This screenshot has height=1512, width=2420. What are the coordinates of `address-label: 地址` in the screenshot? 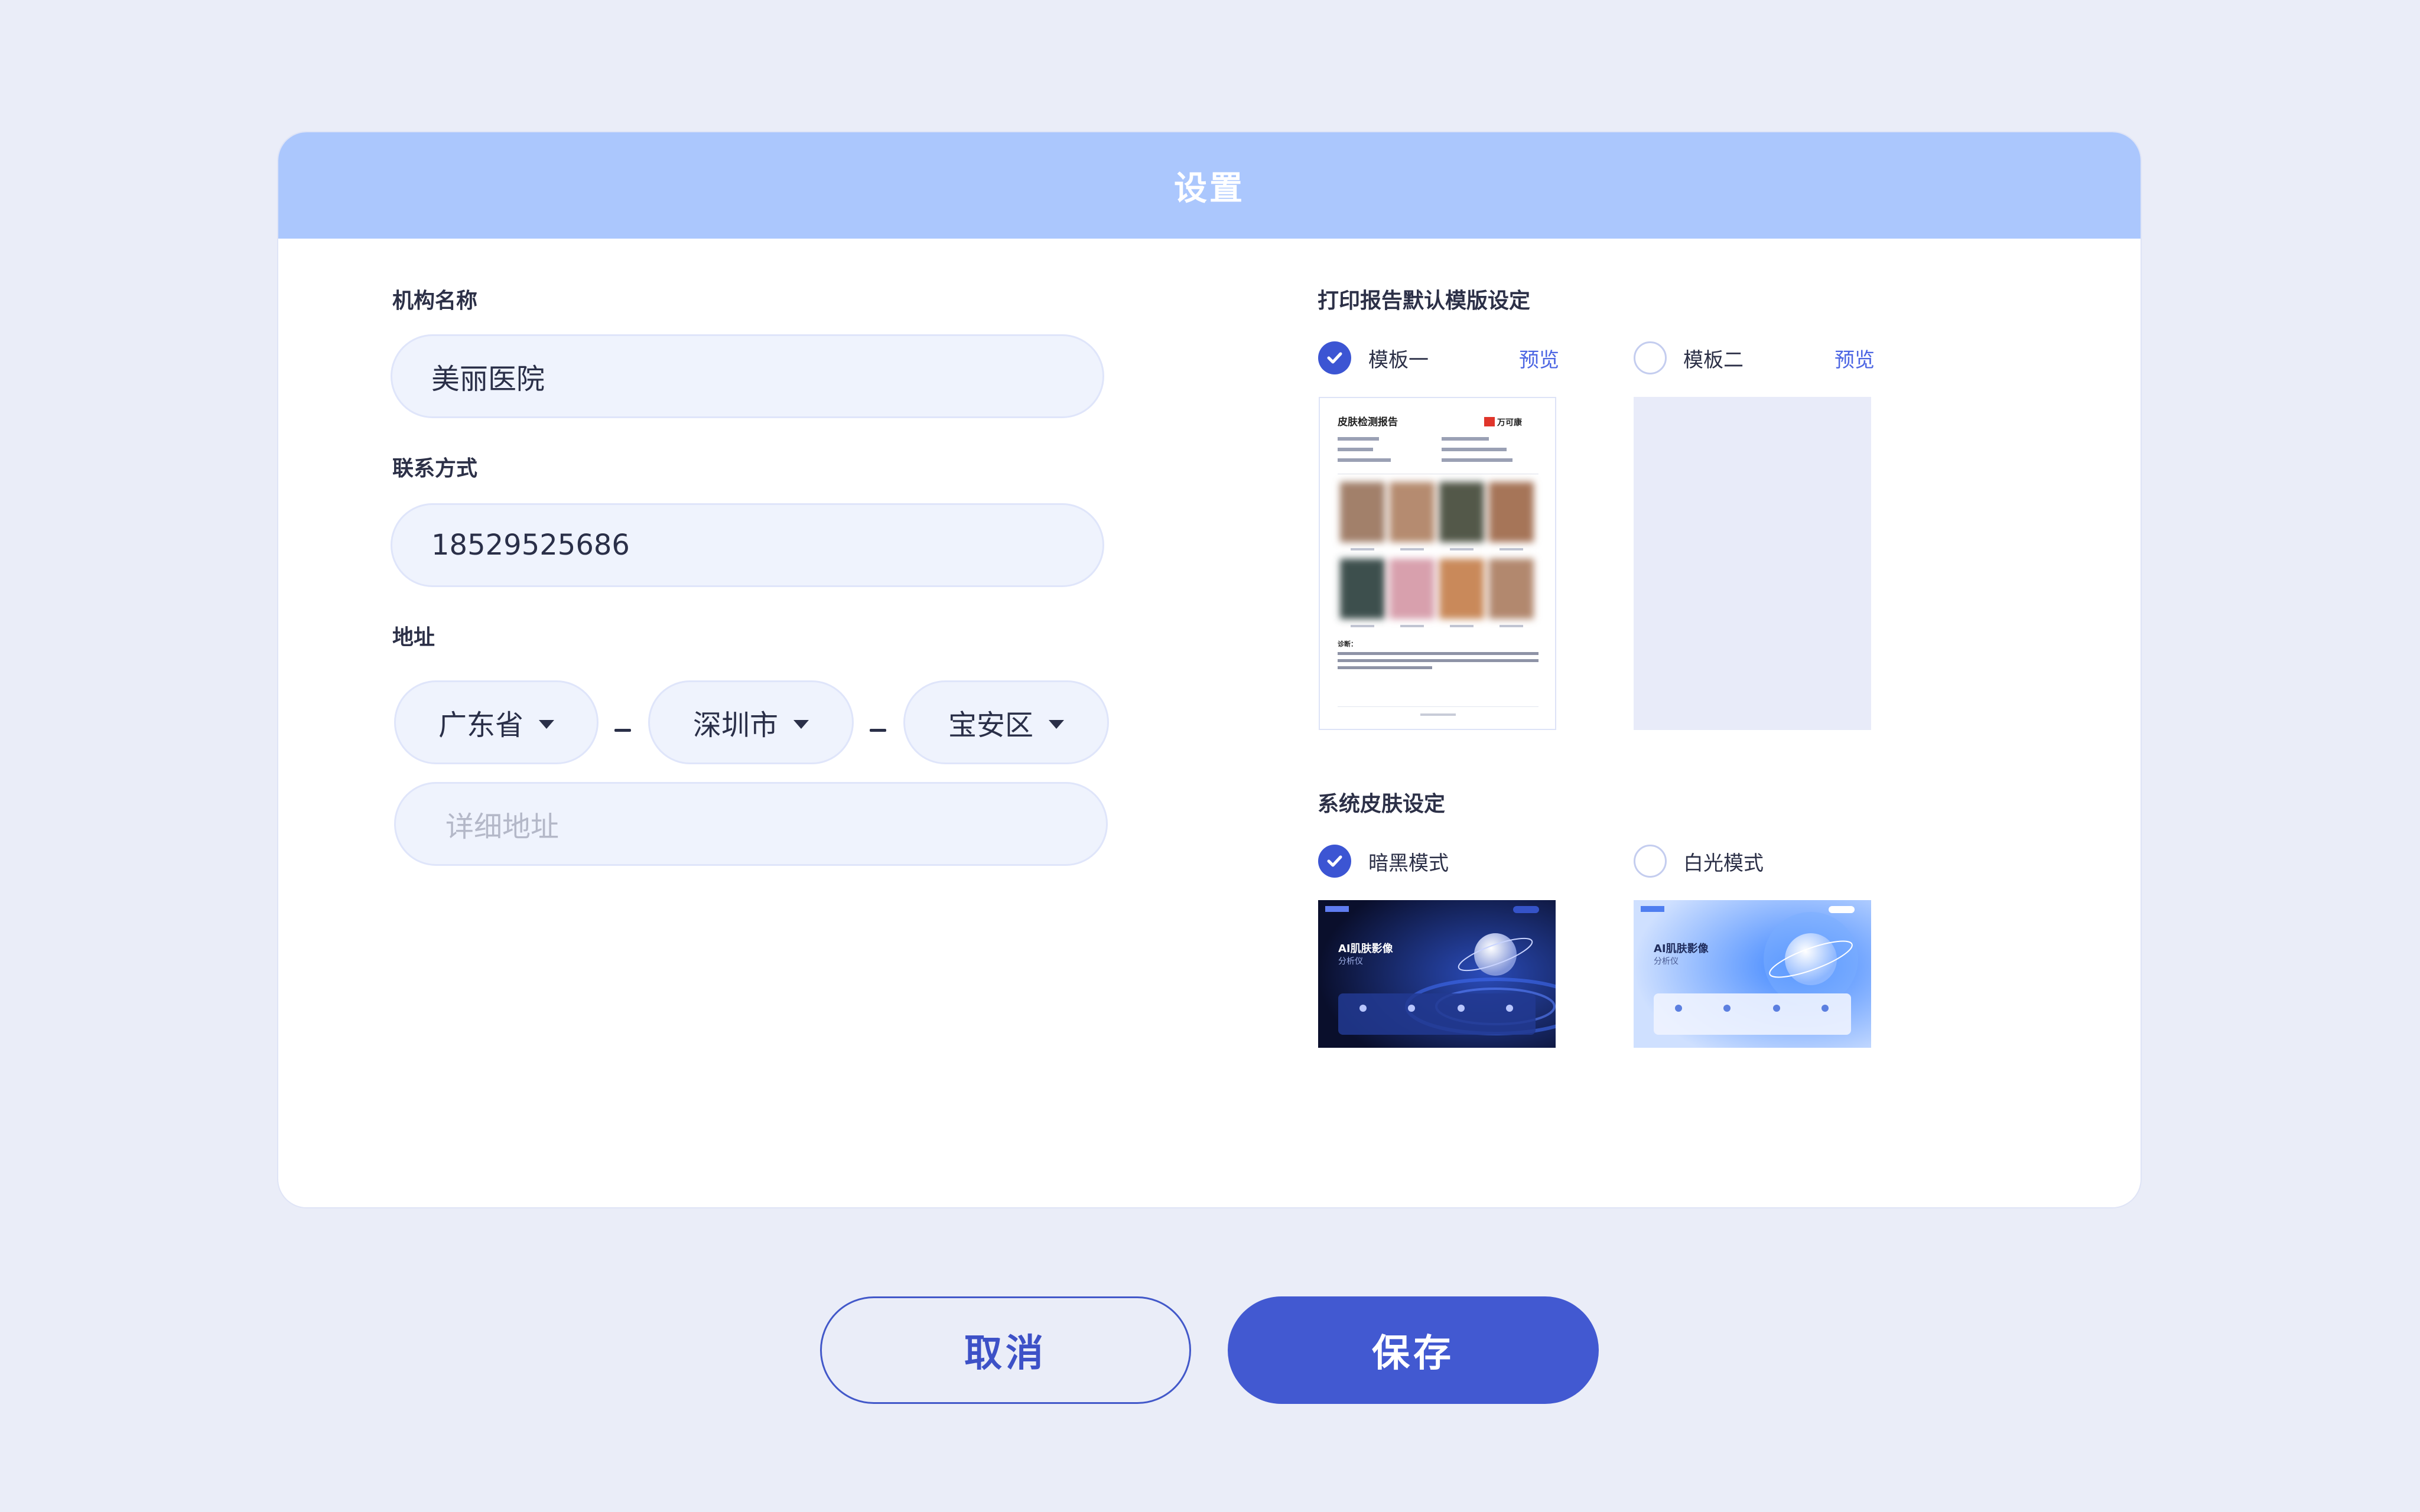 It's located at (413, 637).